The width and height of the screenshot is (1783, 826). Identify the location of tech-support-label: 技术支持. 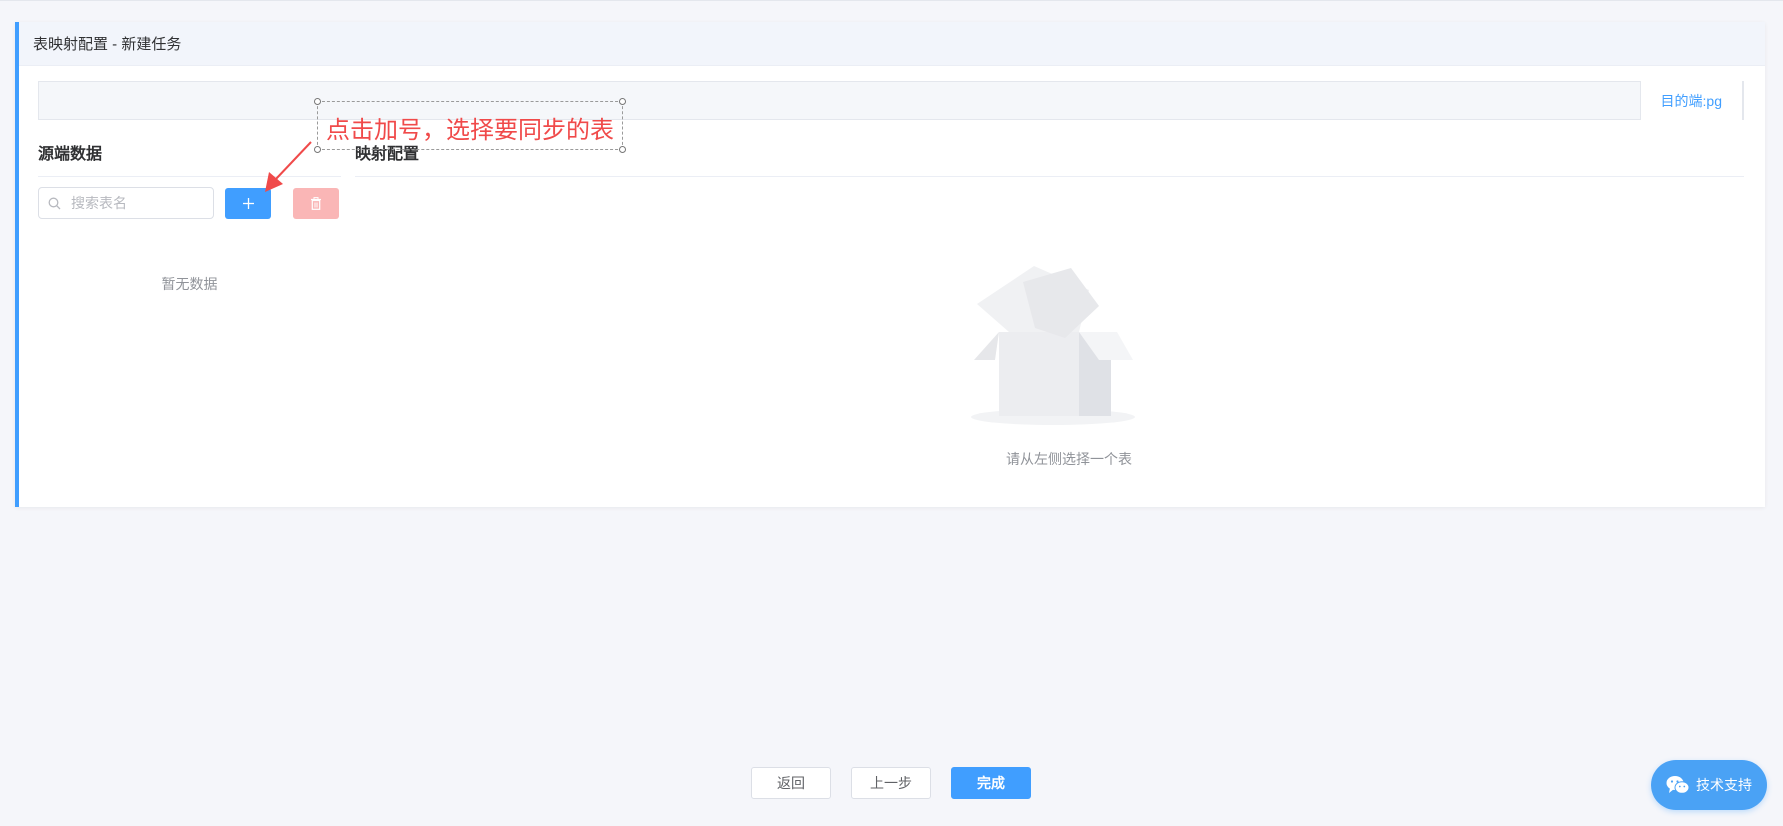
(1724, 785).